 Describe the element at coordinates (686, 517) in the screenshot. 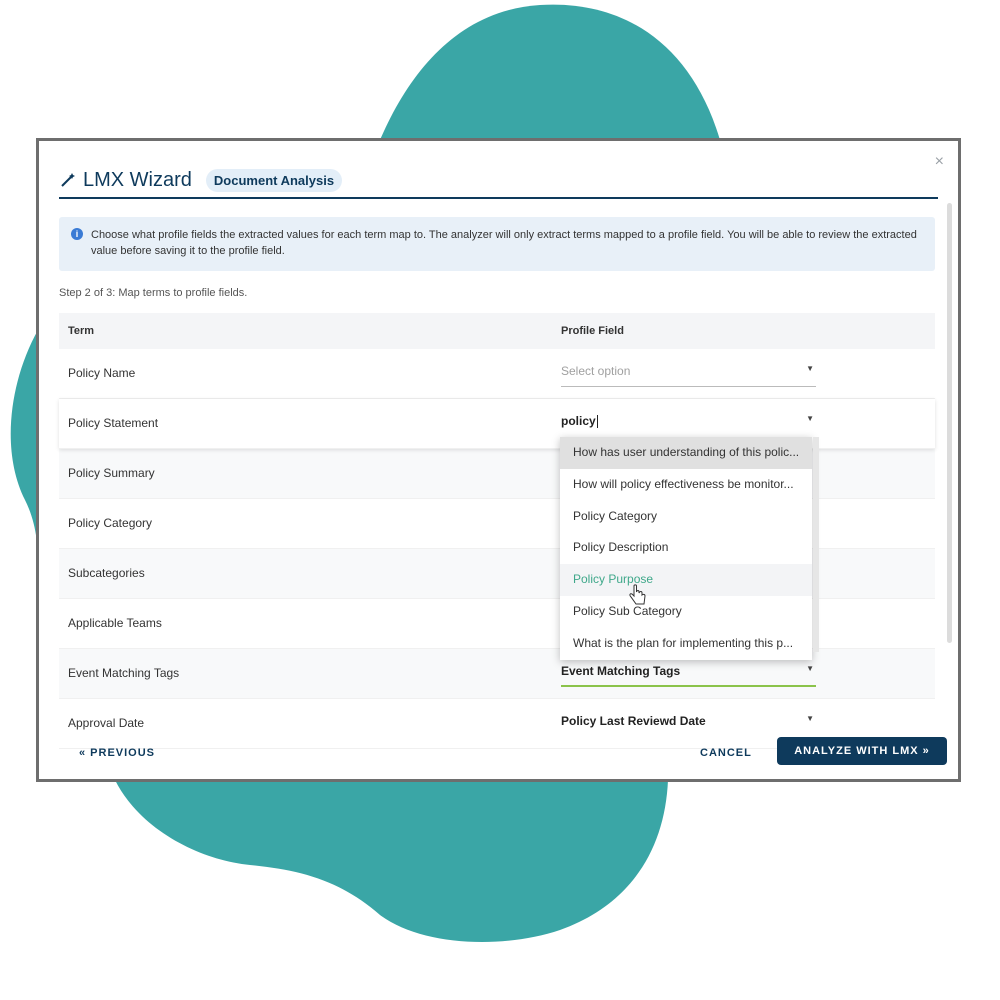

I see `dropdown-option: Policy Category` at that location.